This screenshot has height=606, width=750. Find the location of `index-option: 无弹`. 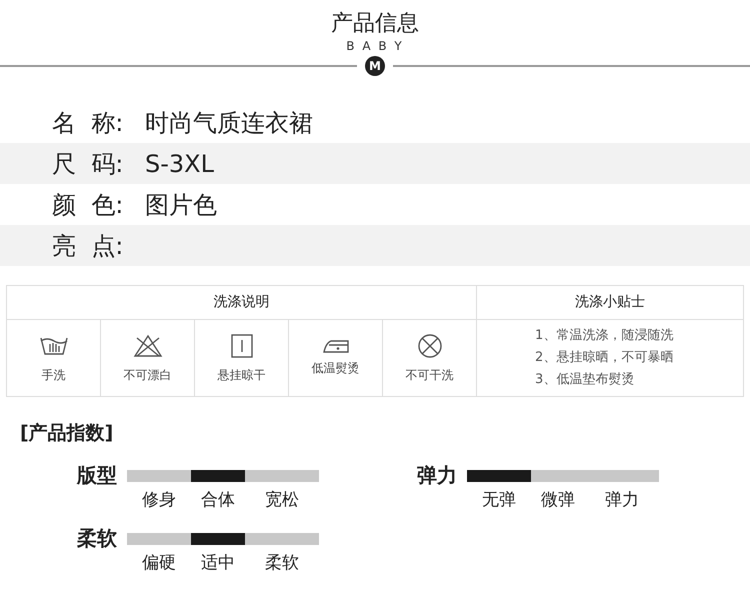

index-option: 无弹 is located at coordinates (499, 500).